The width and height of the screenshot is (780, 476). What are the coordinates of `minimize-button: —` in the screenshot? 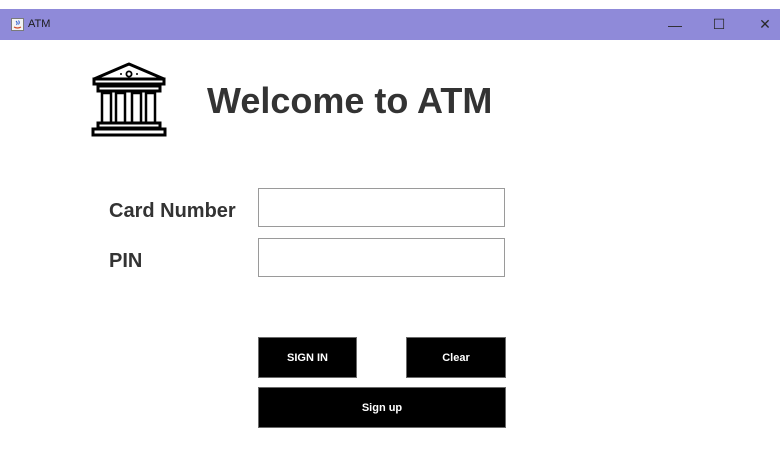 It's located at (675, 24).